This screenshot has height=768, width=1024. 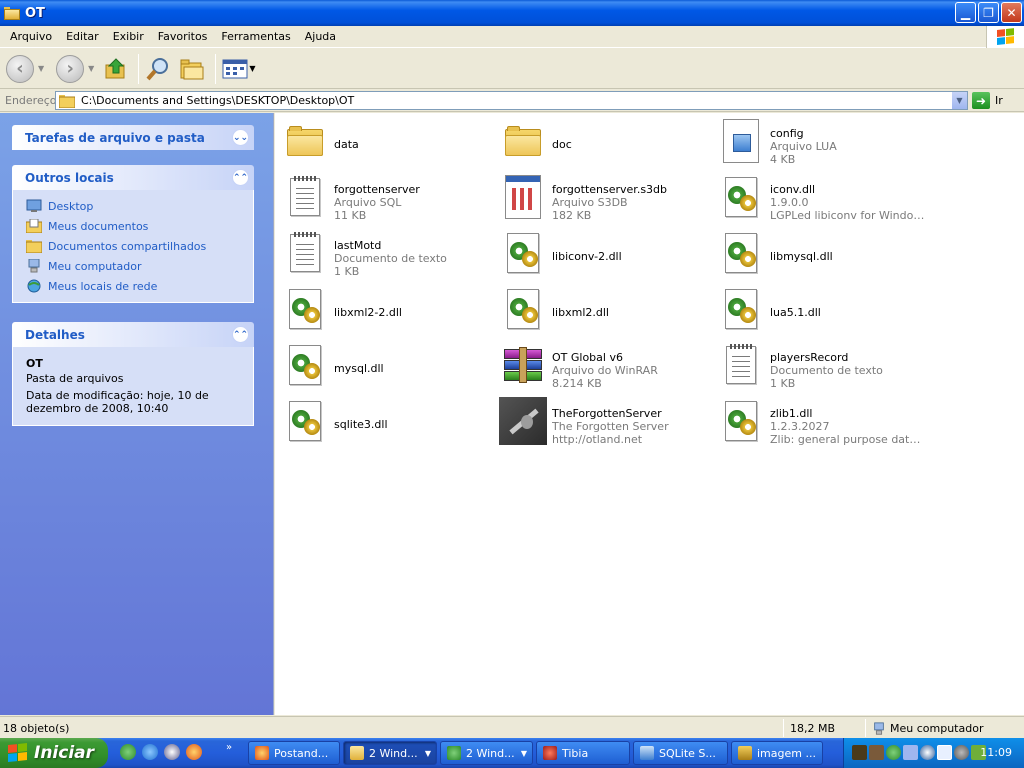 I want to click on go-label: Ir, so click(x=999, y=100).